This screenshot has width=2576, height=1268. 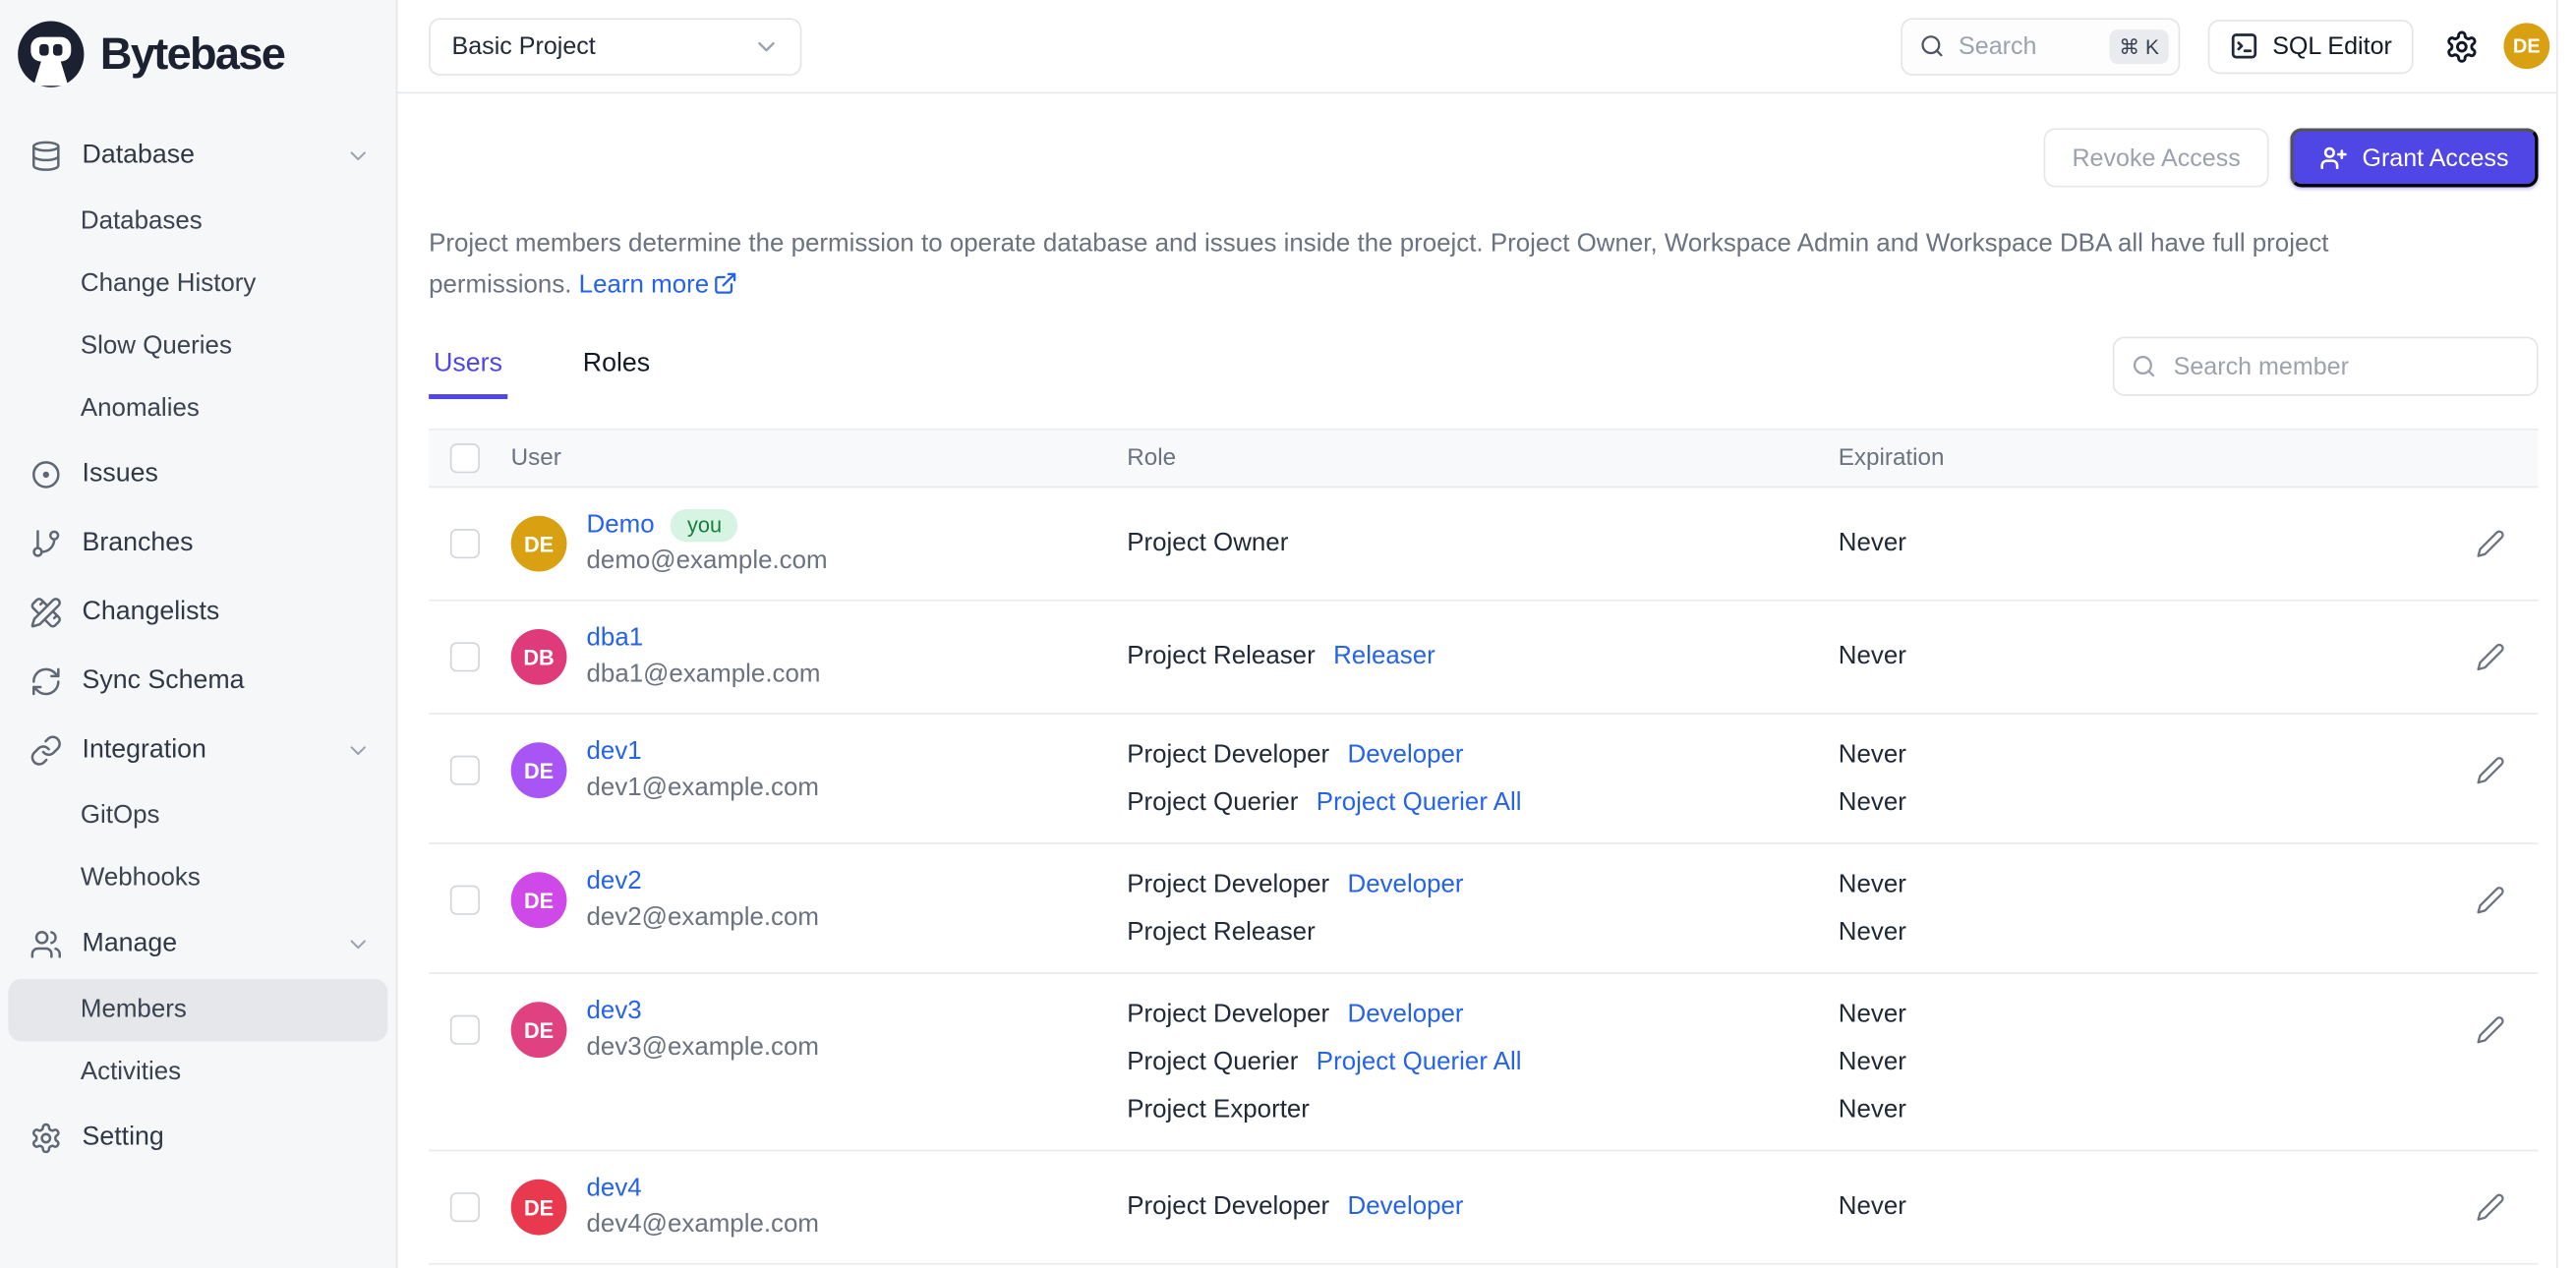 I want to click on sidebar-item-issues: Issues, so click(x=197, y=474).